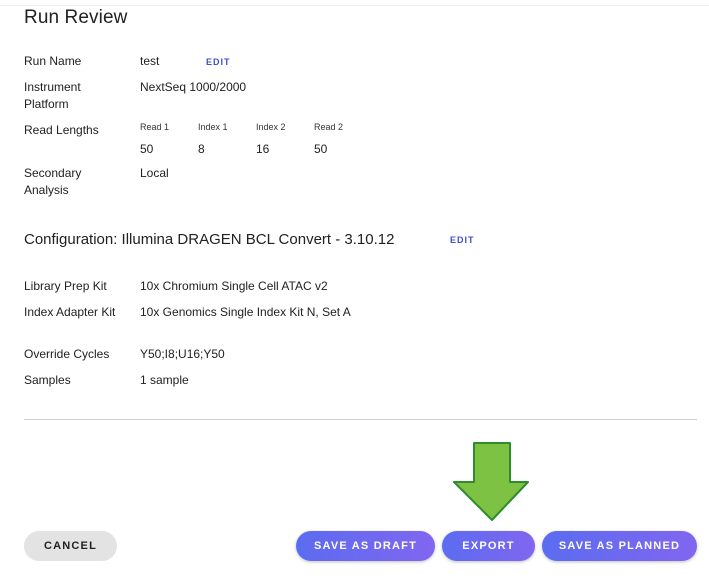  I want to click on down-arrow-icon, so click(491, 481).